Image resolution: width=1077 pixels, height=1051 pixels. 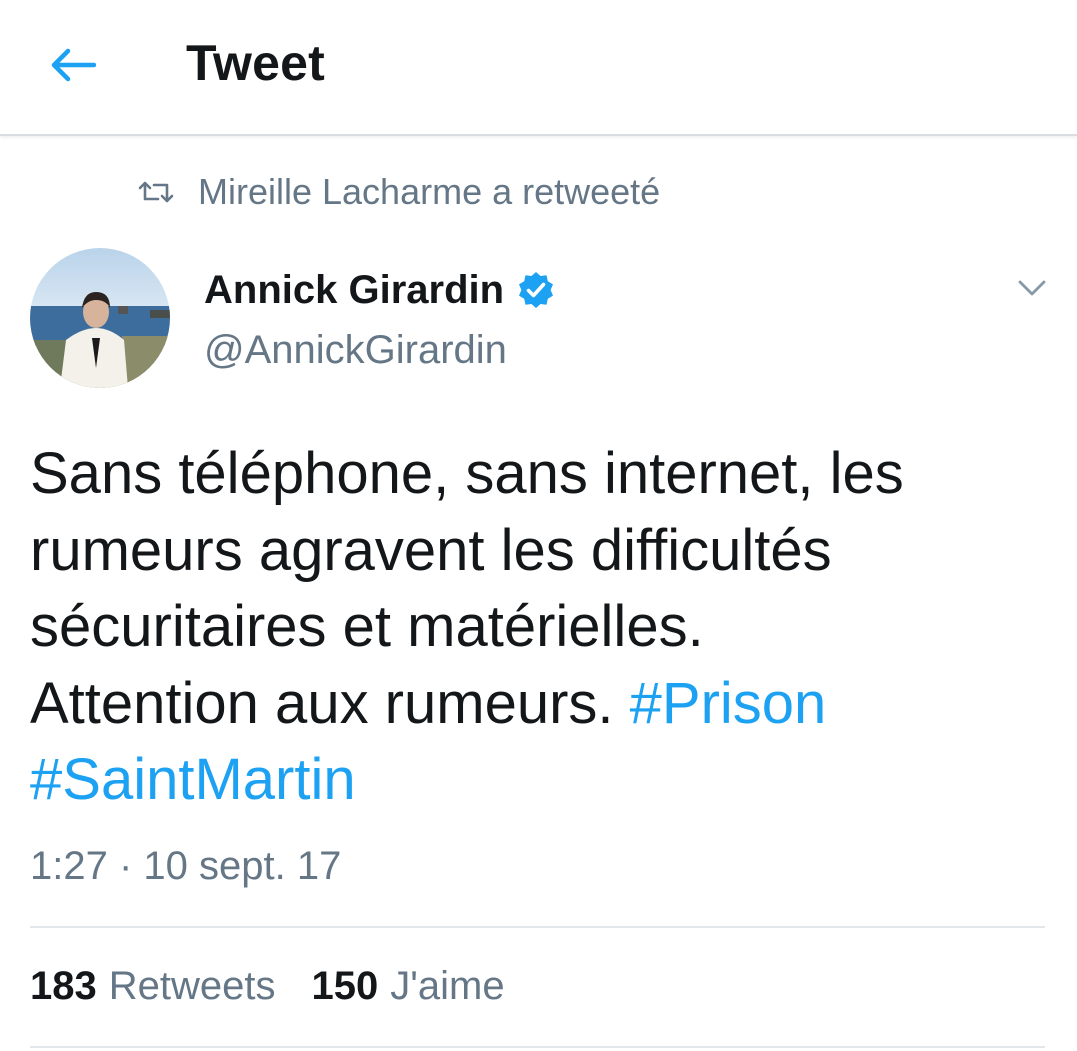 I want to click on retweet-icon, so click(x=156, y=192).